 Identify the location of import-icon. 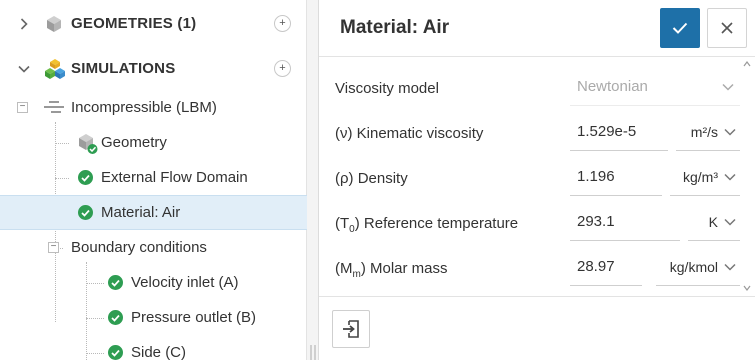
(351, 329).